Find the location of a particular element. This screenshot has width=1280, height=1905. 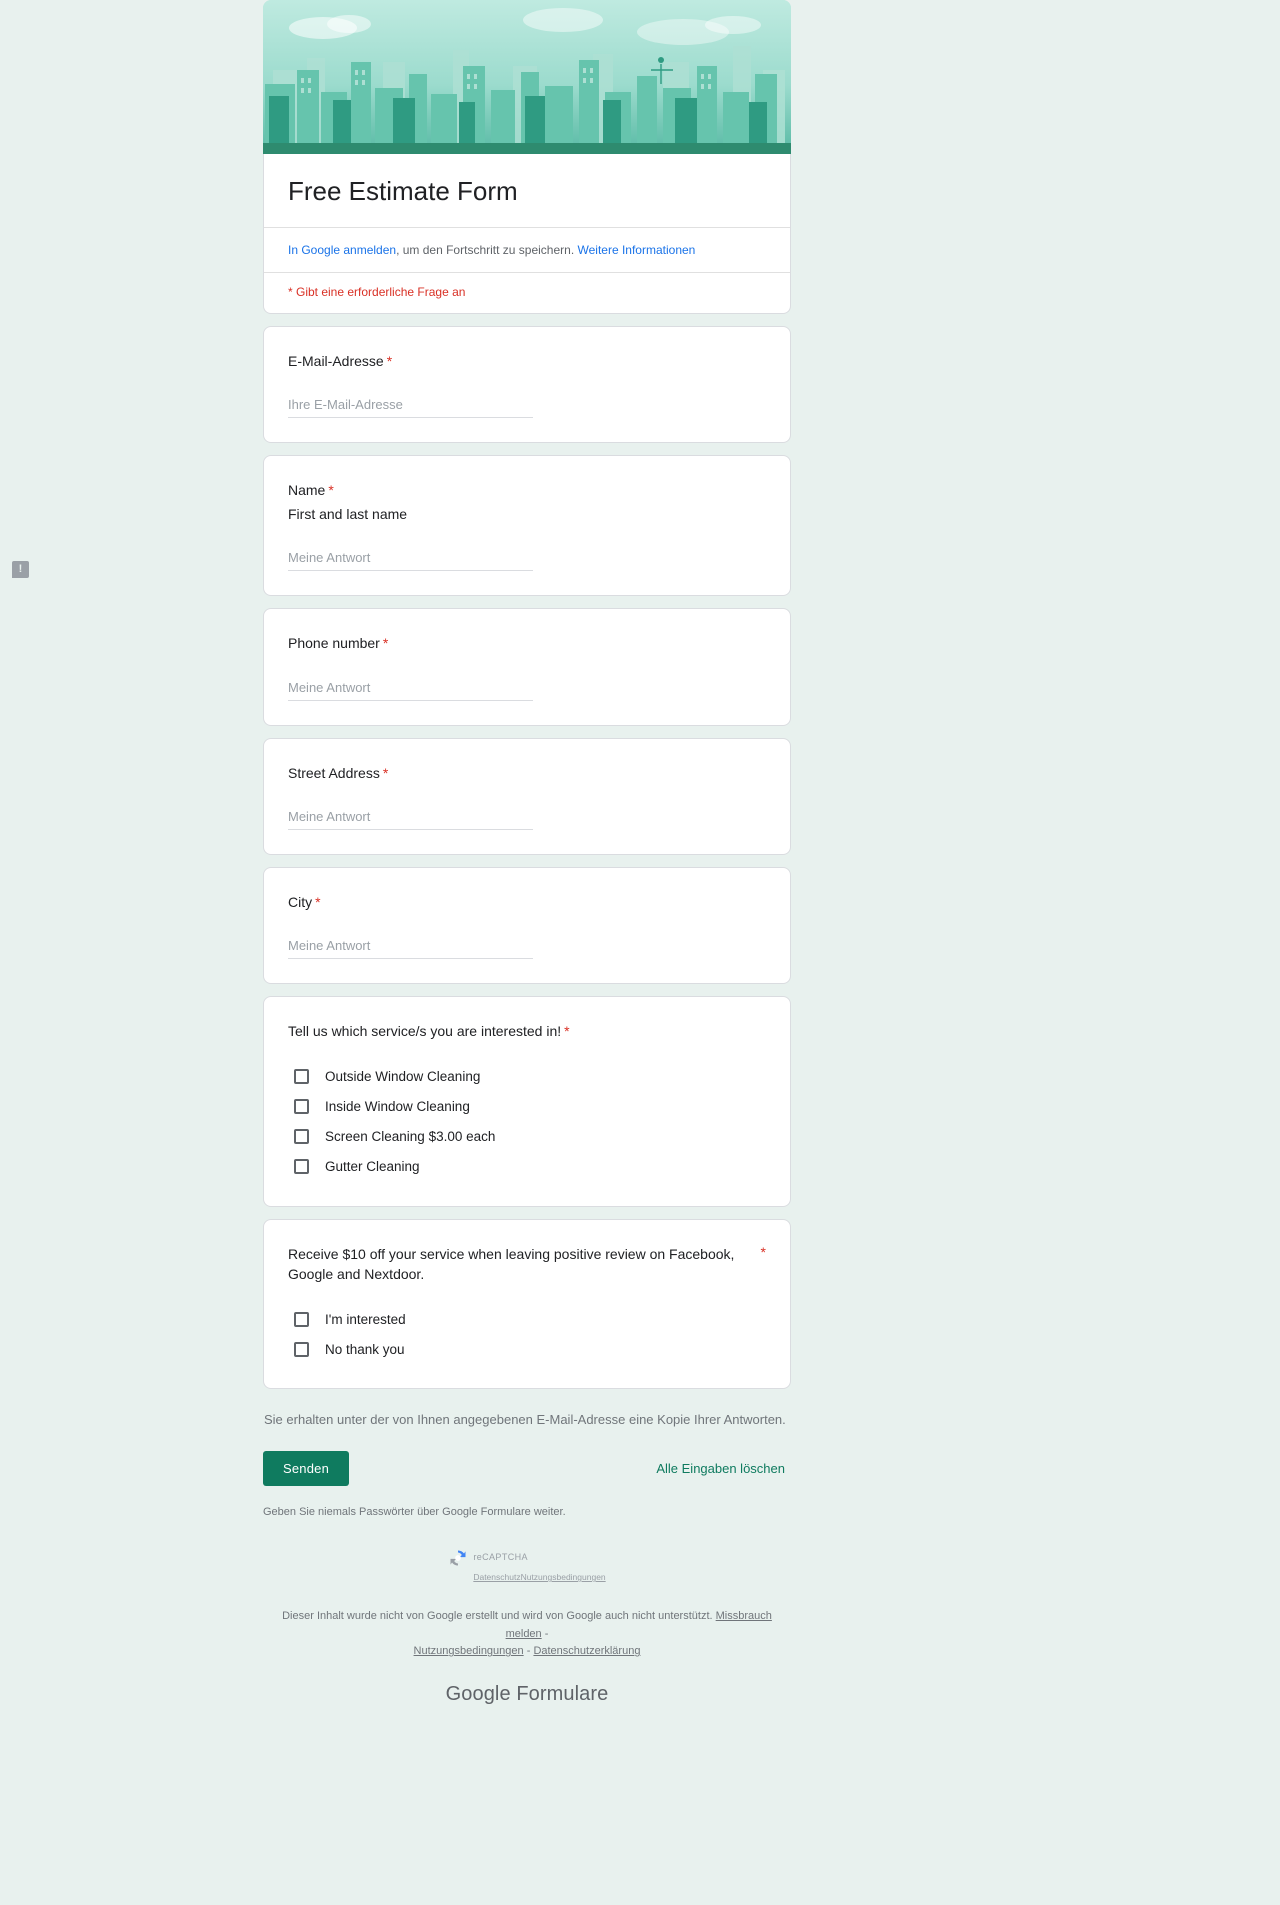

signin-notice-text: , um den Fortschritt zu speichern. is located at coordinates (485, 250).